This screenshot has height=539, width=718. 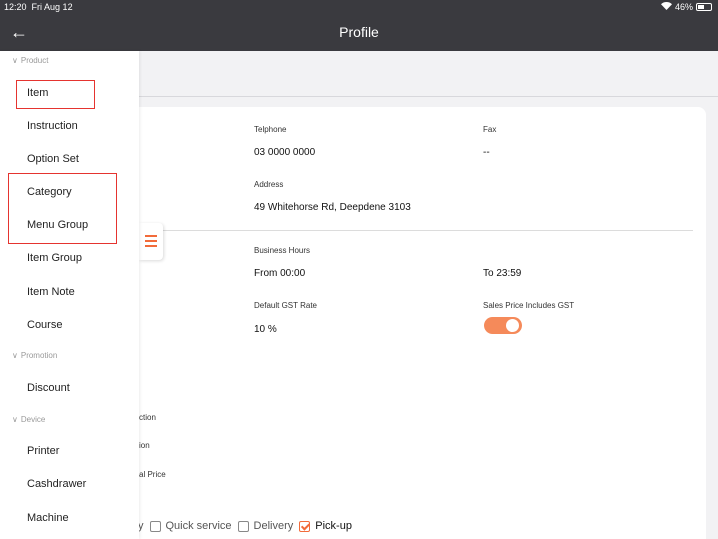 What do you see at coordinates (428, 74) in the screenshot?
I see `top-strip` at bounding box center [428, 74].